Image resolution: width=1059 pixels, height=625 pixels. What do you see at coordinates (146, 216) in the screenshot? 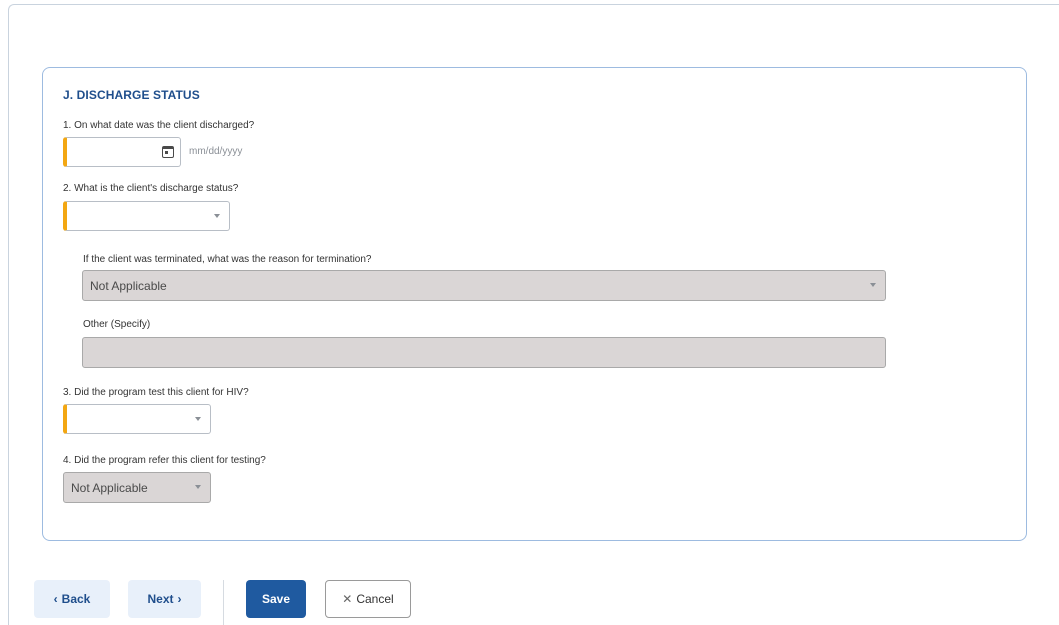
I see `discharge-status-select` at bounding box center [146, 216].